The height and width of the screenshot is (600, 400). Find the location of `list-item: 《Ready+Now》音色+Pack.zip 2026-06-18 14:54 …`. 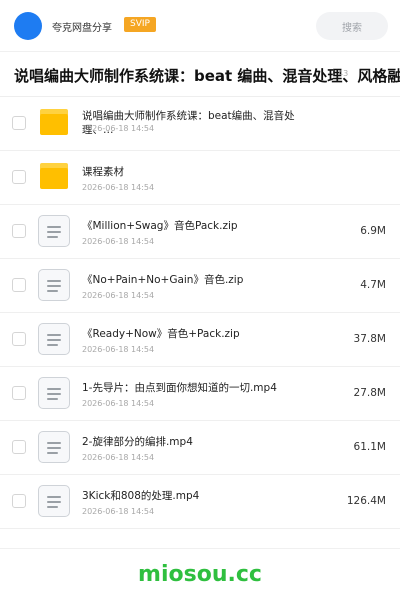

list-item: 《Ready+Now》音色+Pack.zip 2026-06-18 14:54 … is located at coordinates (200, 340).